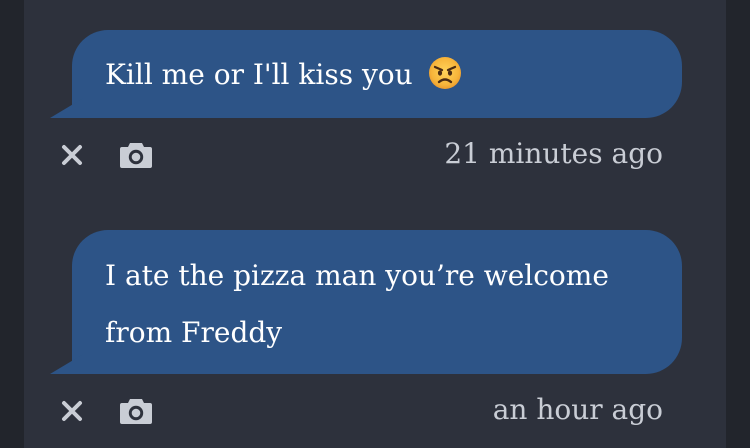  Describe the element at coordinates (357, 275) in the screenshot. I see `message-text-line: I ate the pizza man you’re welcome` at that location.